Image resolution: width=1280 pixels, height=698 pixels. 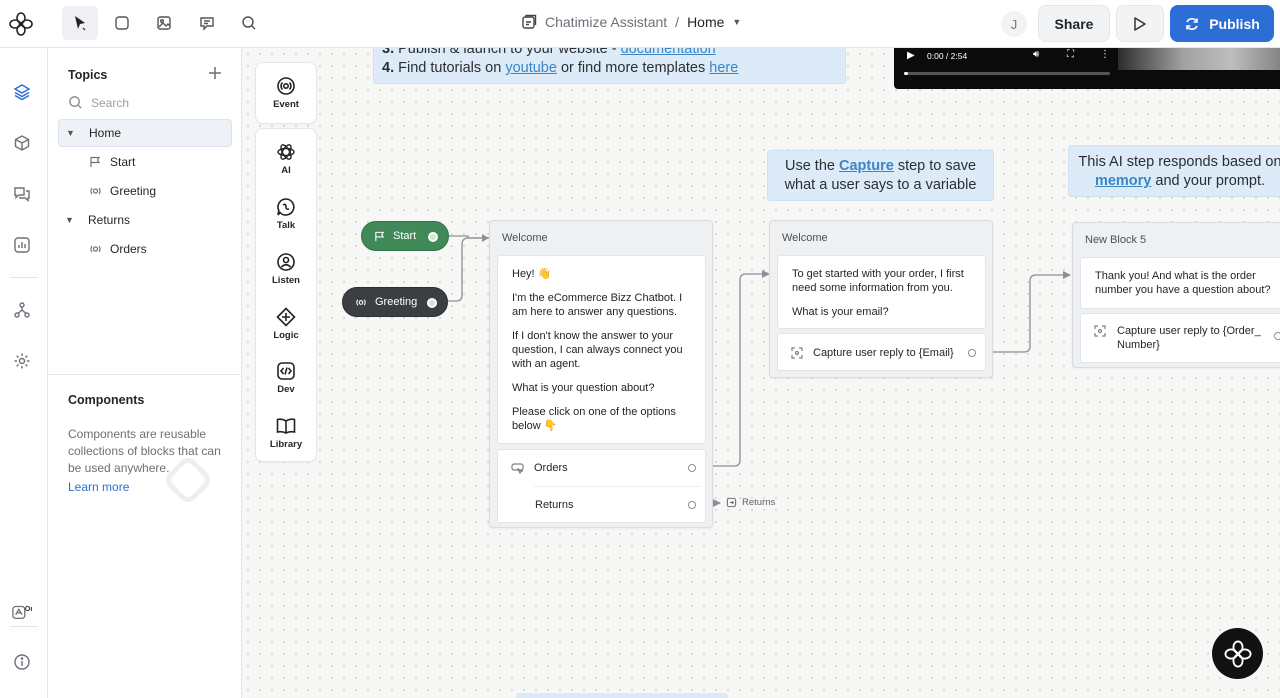 I want to click on block-title: New Block 5, so click(x=1116, y=240).